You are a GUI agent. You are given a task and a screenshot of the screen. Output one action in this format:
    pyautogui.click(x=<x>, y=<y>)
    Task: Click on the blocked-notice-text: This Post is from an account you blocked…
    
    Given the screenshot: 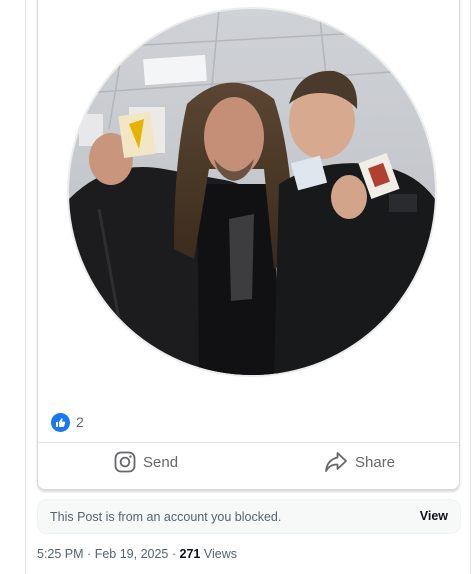 What is the action you would take?
    pyautogui.click(x=166, y=517)
    